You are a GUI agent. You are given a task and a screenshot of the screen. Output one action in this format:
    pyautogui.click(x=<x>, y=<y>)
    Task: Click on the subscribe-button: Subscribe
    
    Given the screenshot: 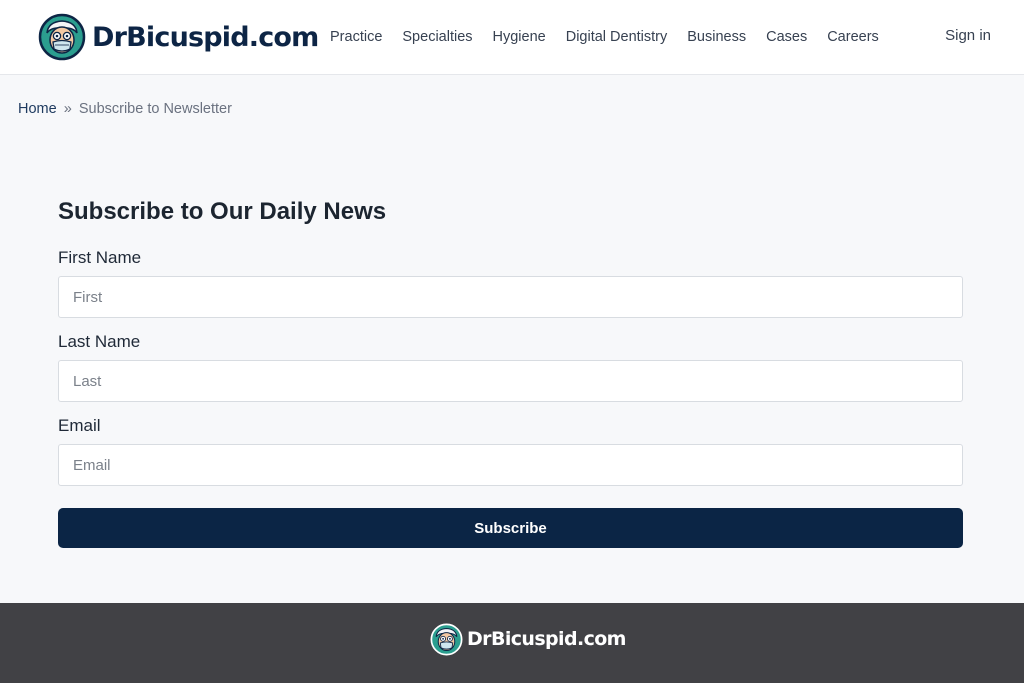 What is the action you would take?
    pyautogui.click(x=510, y=528)
    